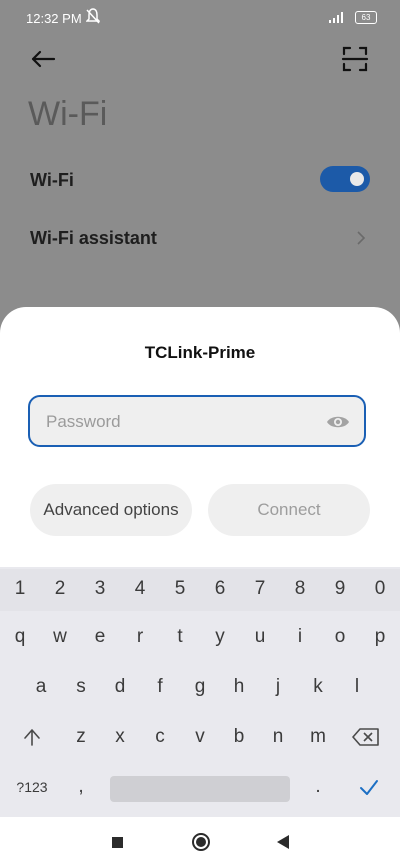 The image size is (400, 867). What do you see at coordinates (140, 589) in the screenshot?
I see `key-4: 4` at bounding box center [140, 589].